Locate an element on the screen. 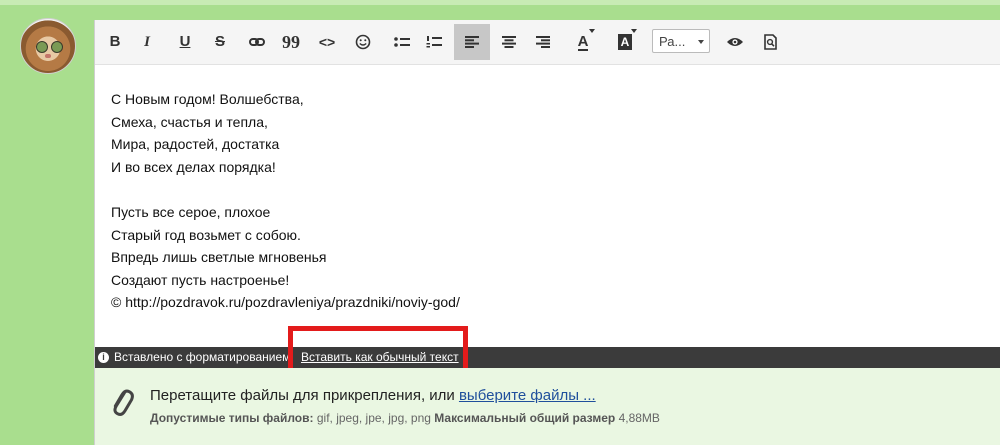 This screenshot has width=1000, height=445. avatar-nose is located at coordinates (48, 56).